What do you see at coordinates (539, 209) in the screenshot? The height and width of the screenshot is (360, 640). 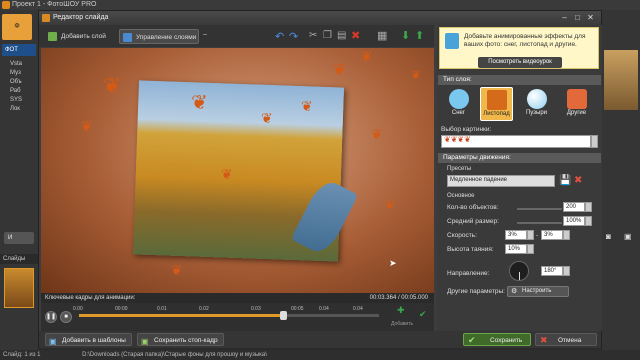 I see `count-slider` at bounding box center [539, 209].